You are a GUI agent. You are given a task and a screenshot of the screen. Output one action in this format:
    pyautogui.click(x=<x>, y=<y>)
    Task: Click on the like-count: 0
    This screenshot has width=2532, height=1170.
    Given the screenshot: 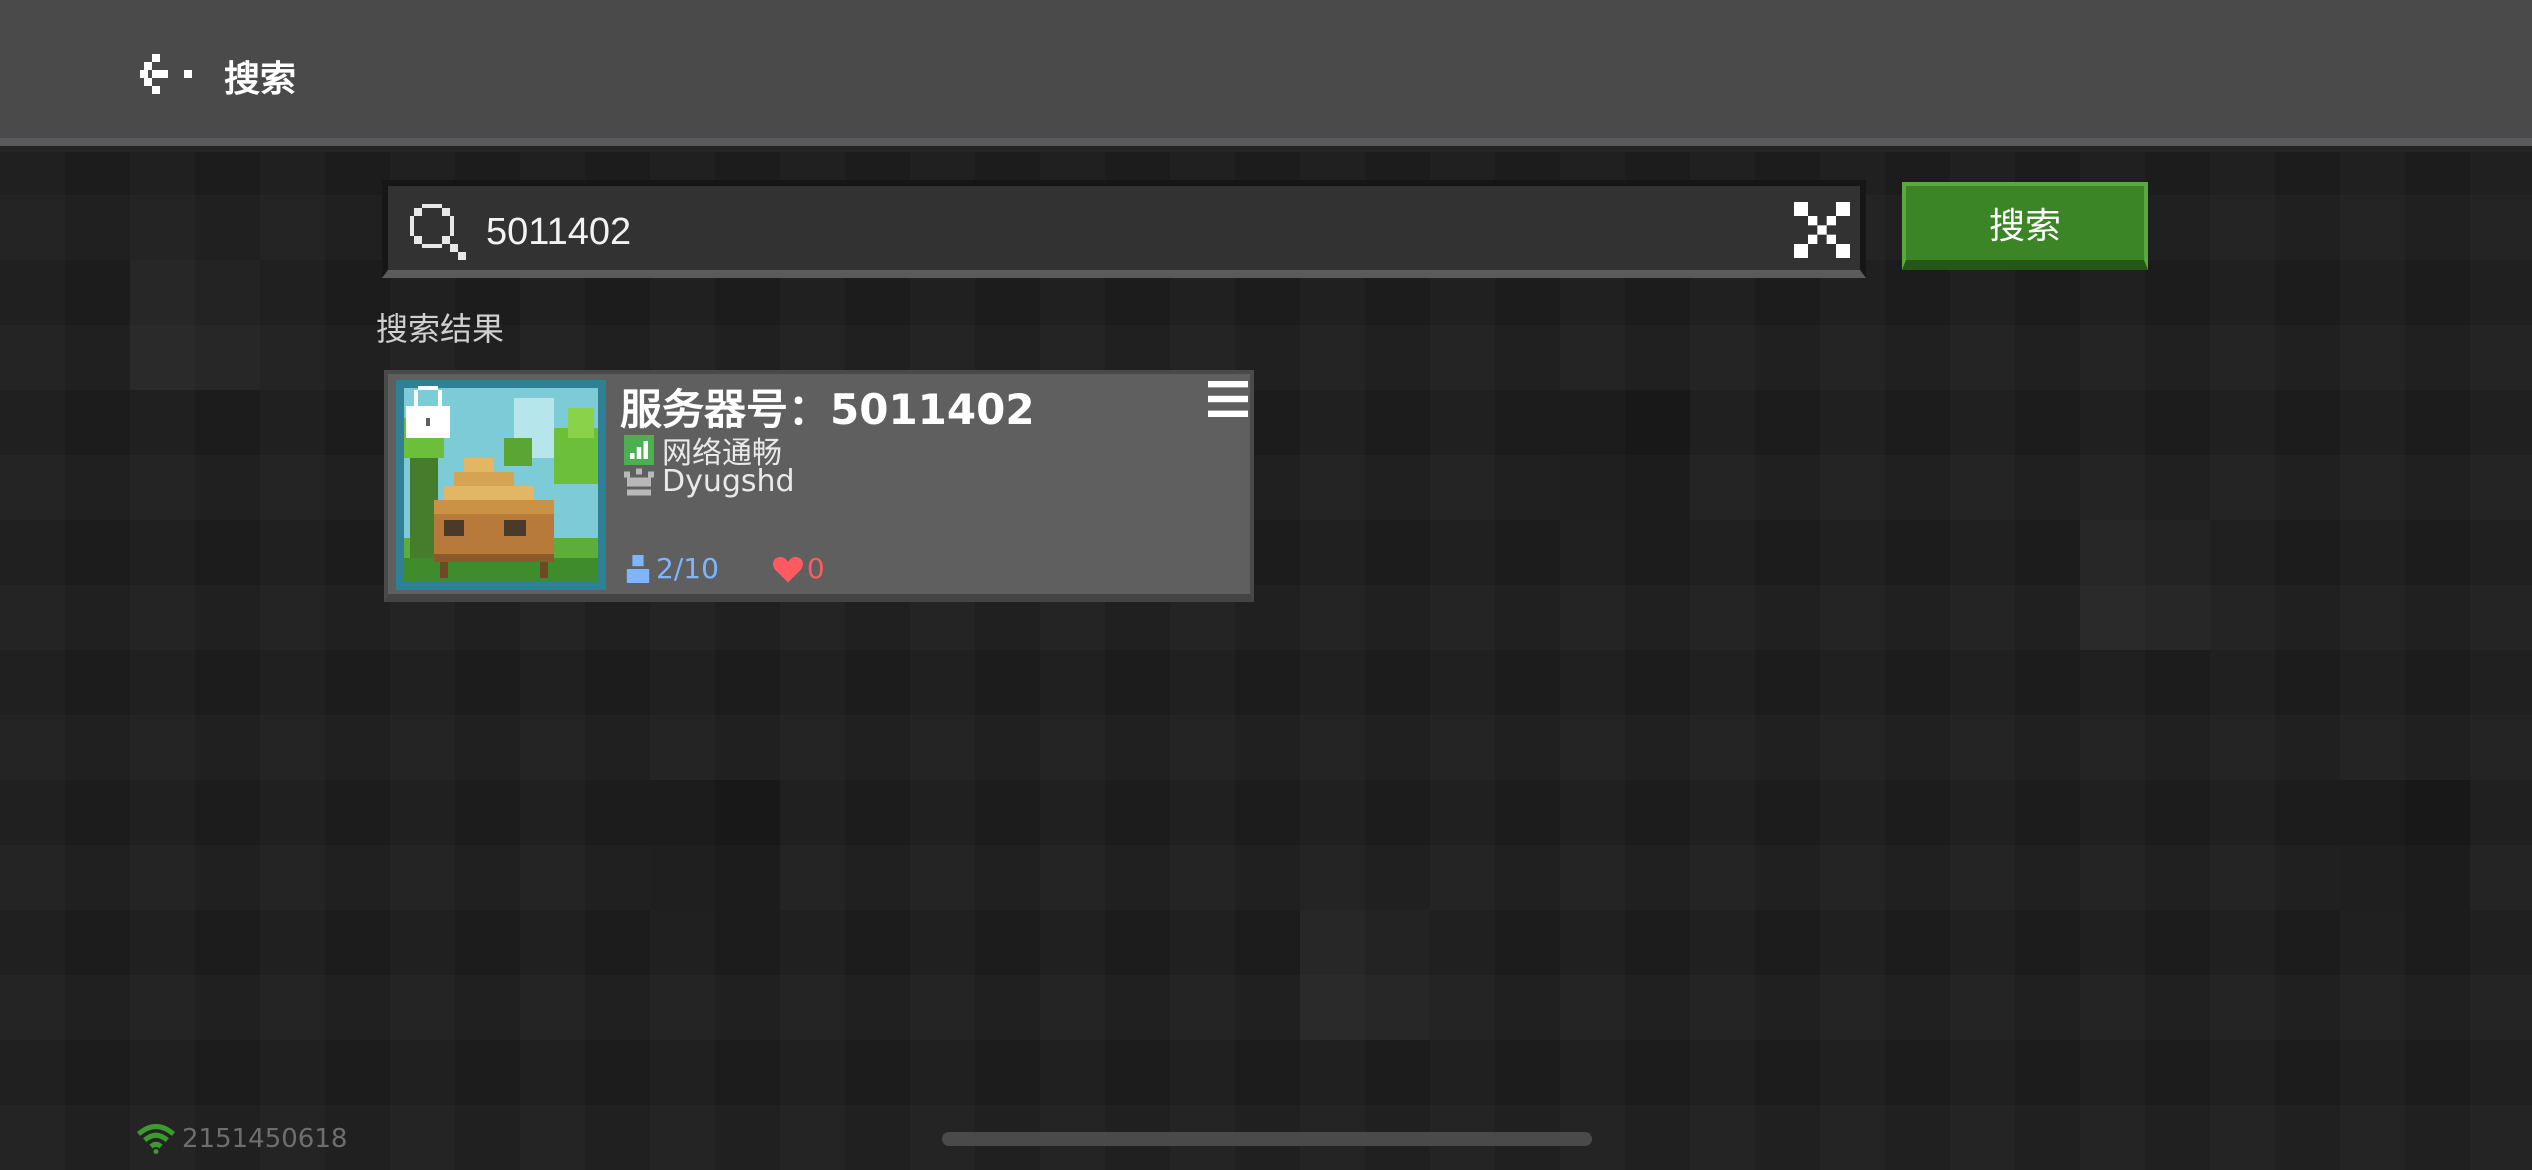 What is the action you would take?
    pyautogui.click(x=798, y=568)
    